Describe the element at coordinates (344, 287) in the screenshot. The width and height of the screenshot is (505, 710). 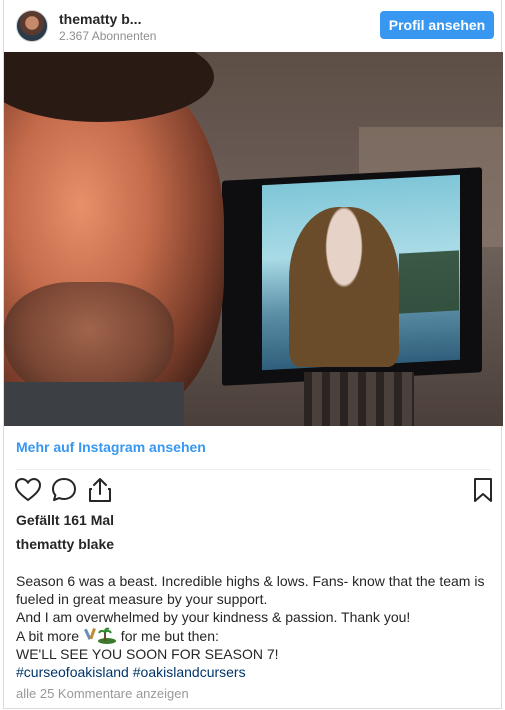
I see `photo-man-on-screen` at that location.